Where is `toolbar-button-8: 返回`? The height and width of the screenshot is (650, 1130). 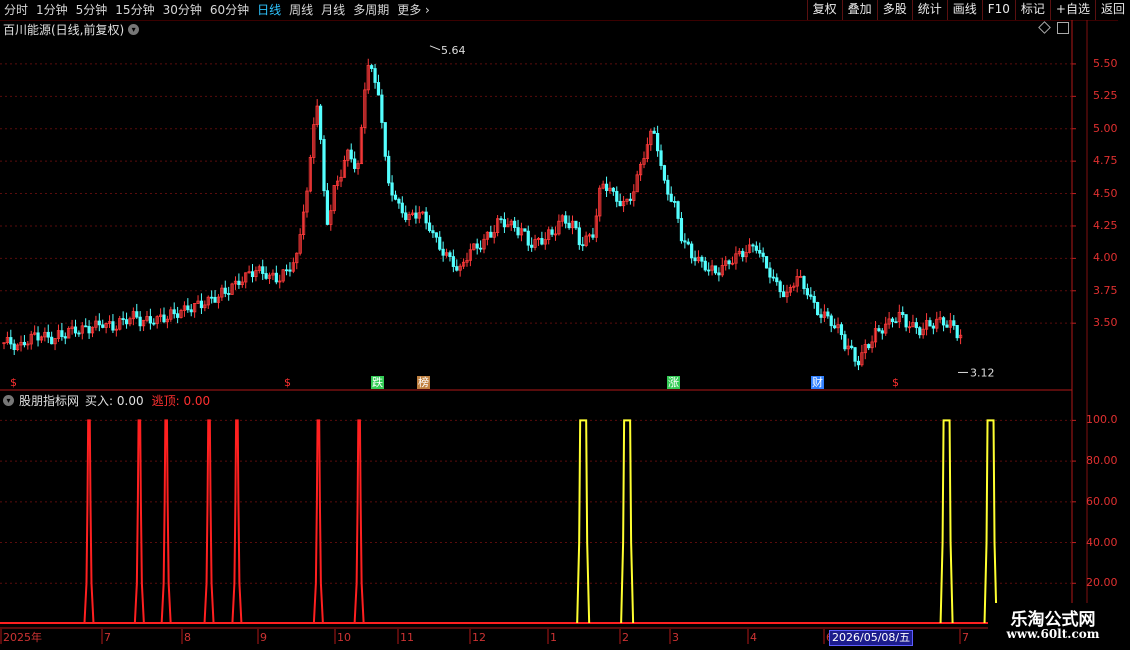
toolbar-button-8: 返回 is located at coordinates (1112, 10).